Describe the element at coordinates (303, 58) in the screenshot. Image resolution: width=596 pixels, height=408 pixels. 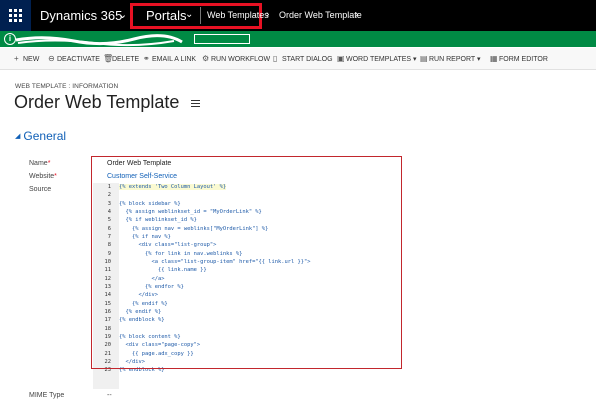
I see `start-dialog-button: ▯ START DIALOG` at that location.